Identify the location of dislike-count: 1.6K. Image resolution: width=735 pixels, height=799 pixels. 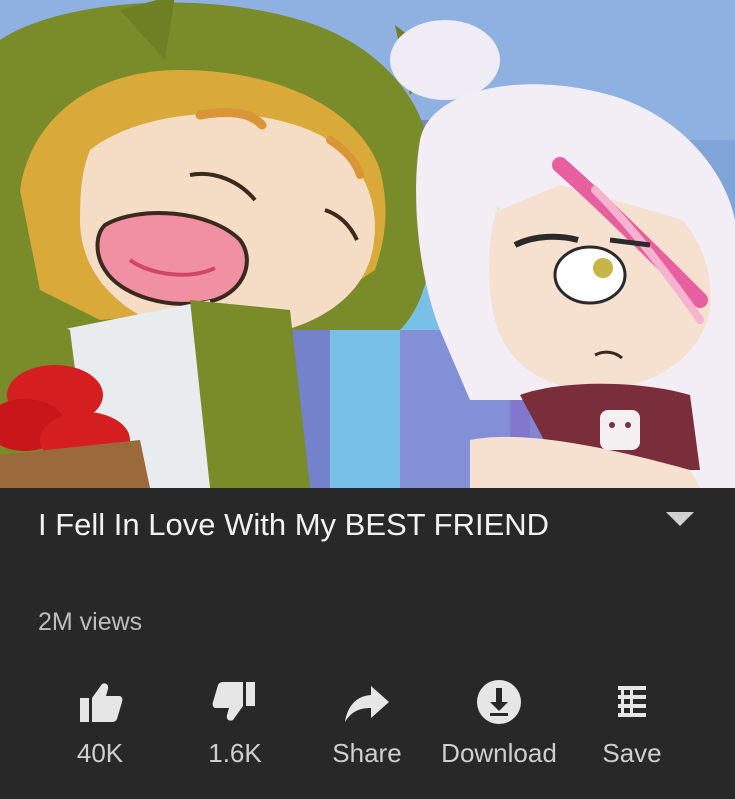
(235, 753).